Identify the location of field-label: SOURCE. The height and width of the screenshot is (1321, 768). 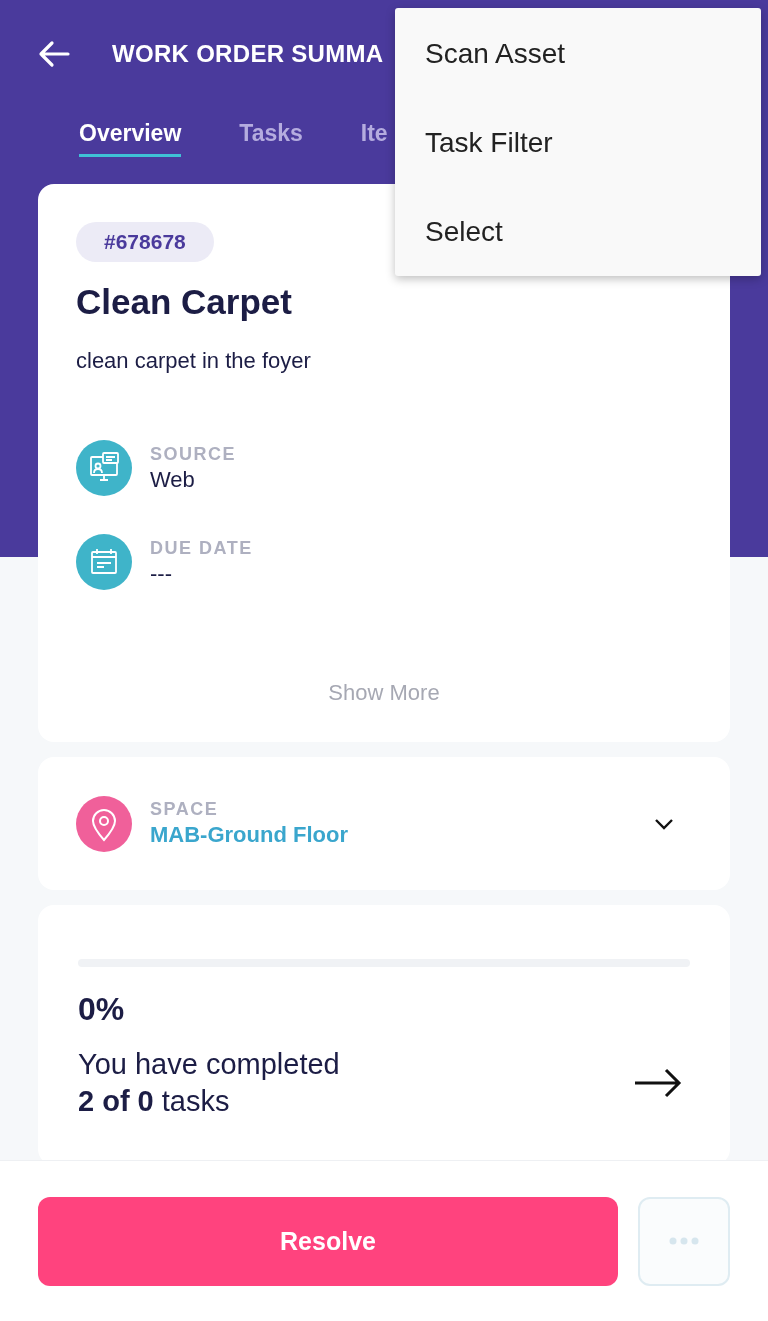
(193, 454).